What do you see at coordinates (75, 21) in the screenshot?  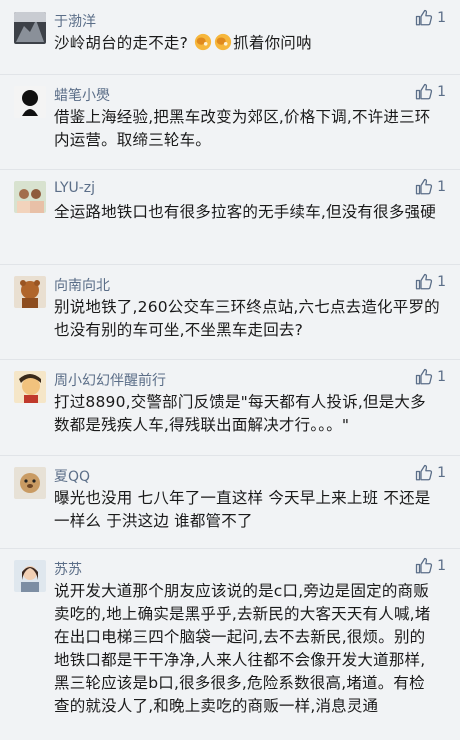 I see `comment-username: 于渤洋` at bounding box center [75, 21].